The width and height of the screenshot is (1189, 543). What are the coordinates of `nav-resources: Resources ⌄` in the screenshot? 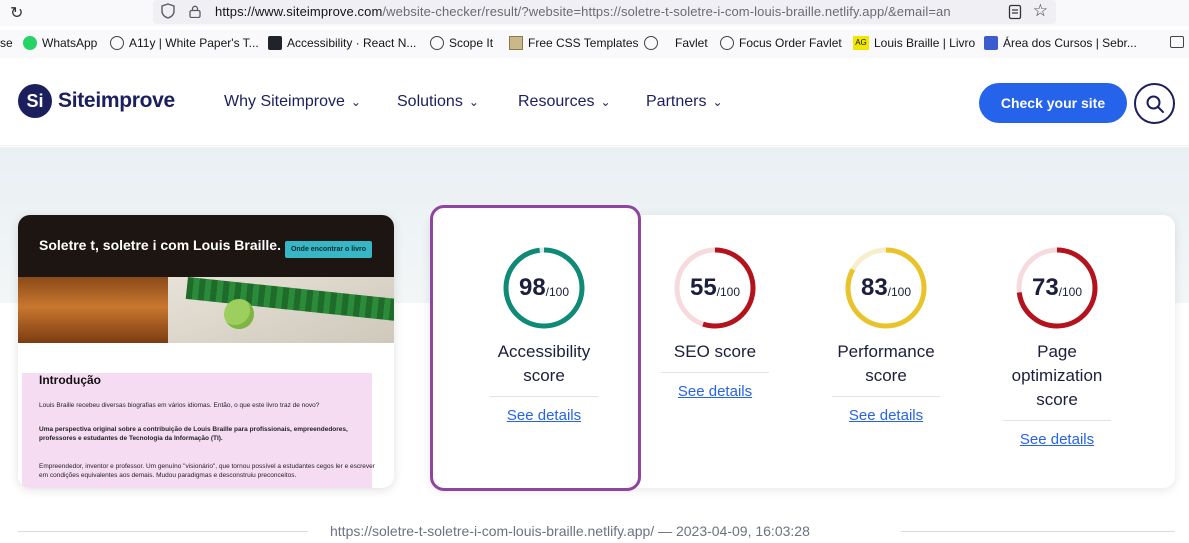 It's located at (564, 102).